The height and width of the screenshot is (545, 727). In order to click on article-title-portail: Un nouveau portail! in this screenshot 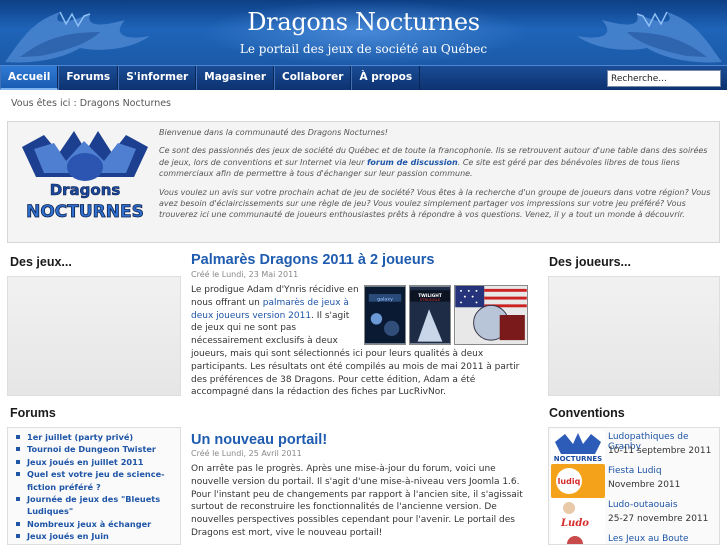, I will do `click(259, 440)`.